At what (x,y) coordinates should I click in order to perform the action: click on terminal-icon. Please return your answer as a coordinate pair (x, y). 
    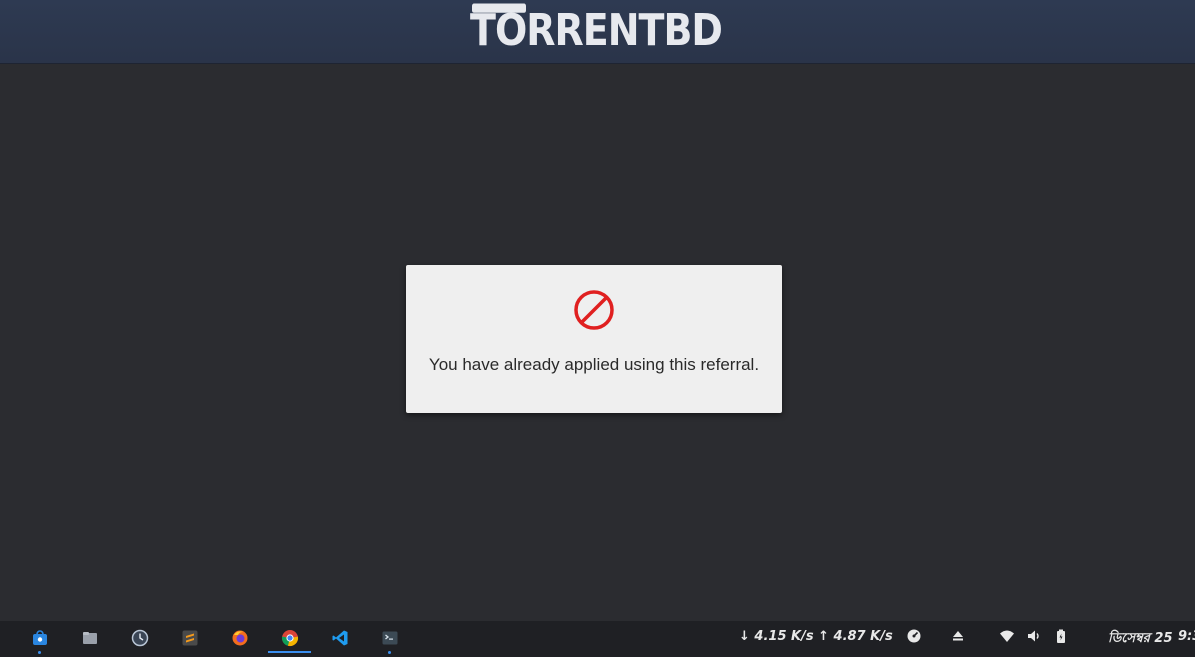
    Looking at the image, I should click on (390, 638).